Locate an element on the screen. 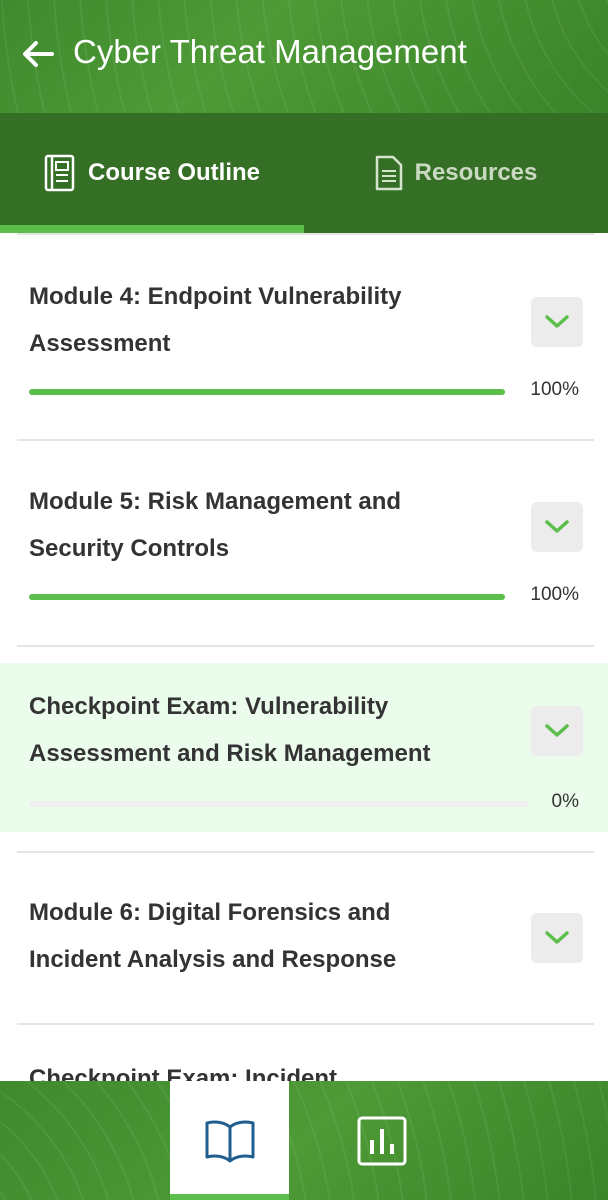 The width and height of the screenshot is (608, 1200). tab-bar: Course Outline Resources is located at coordinates (304, 173).